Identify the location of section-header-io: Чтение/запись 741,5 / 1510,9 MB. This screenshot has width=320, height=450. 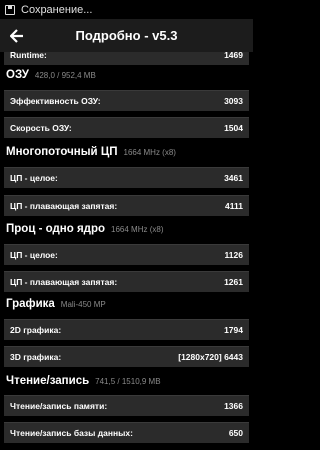
(83, 386).